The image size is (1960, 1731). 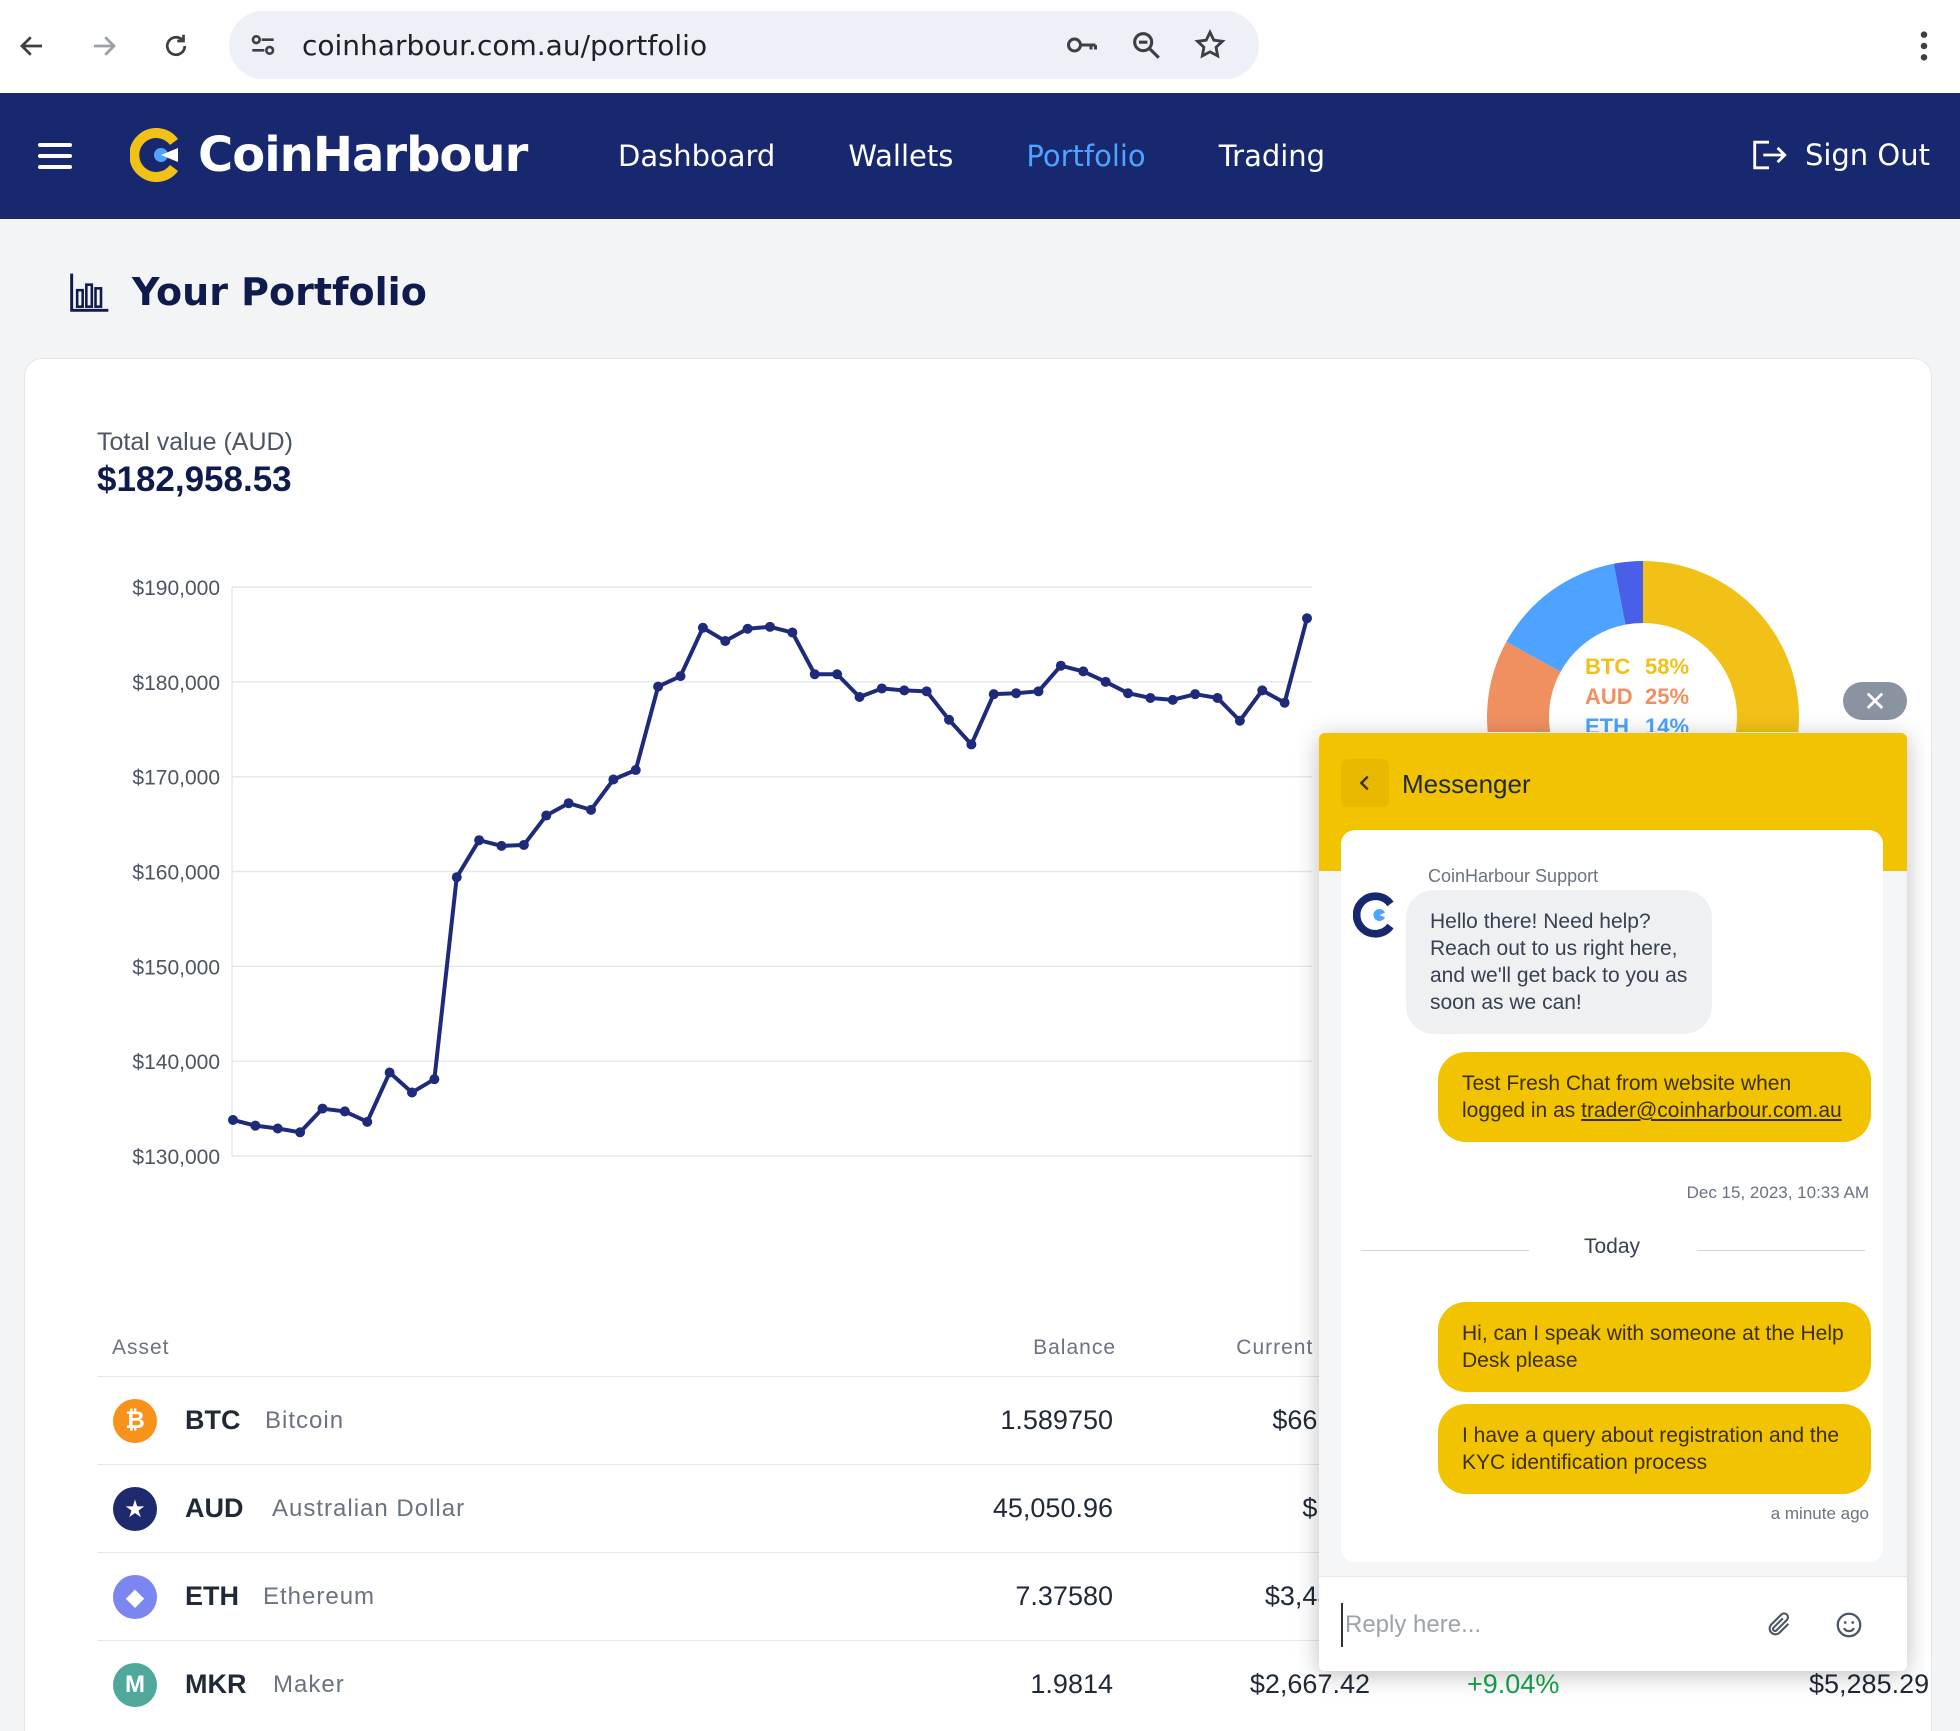 What do you see at coordinates (1085, 156) in the screenshot?
I see `nav-portfolio: Portfolio` at bounding box center [1085, 156].